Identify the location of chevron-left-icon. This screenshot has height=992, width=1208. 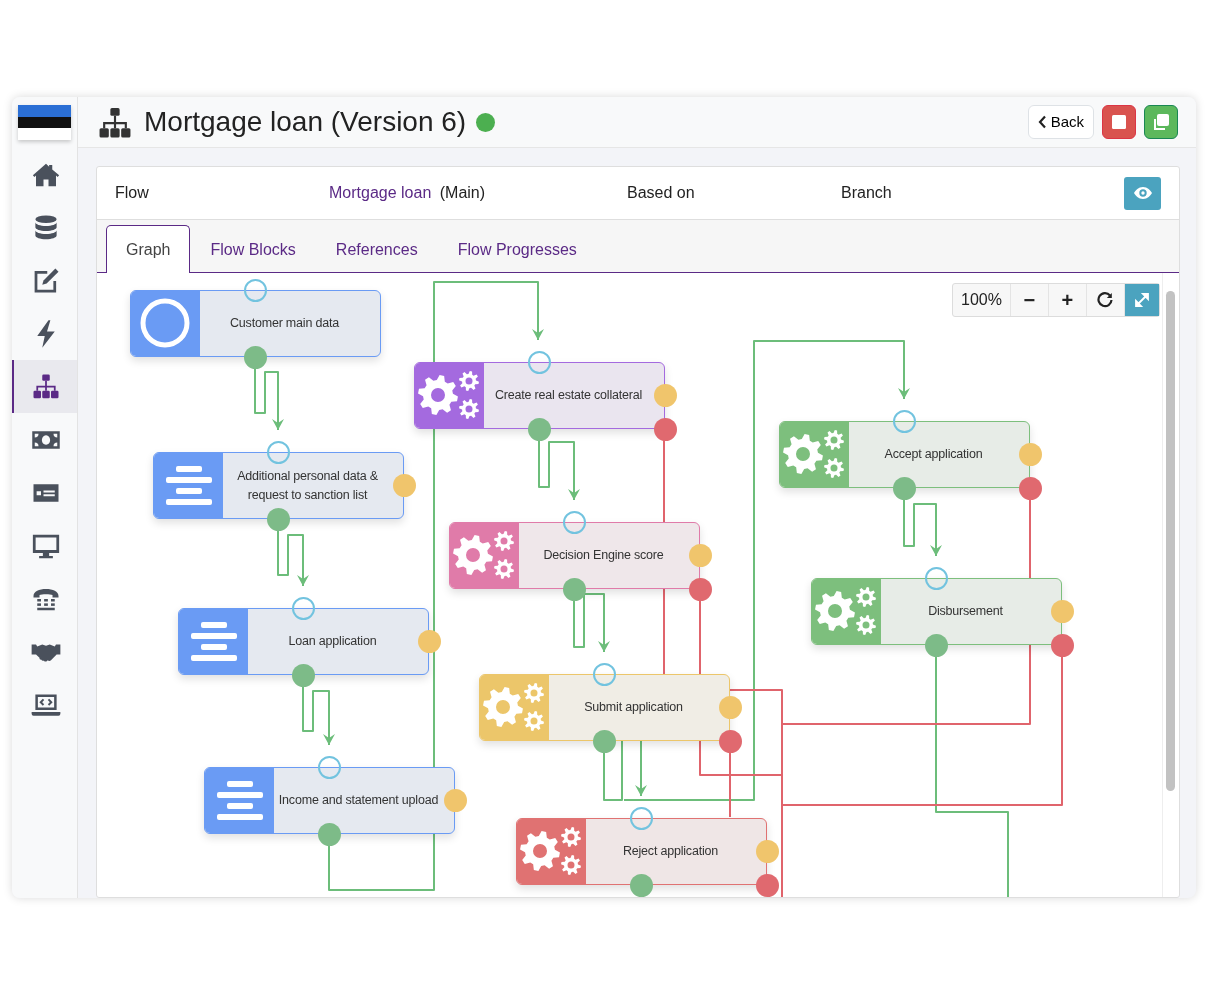
(1042, 122).